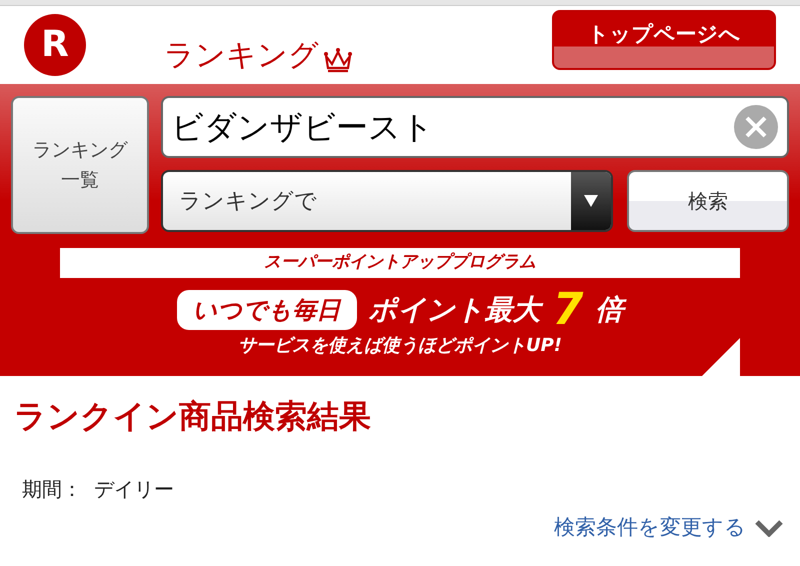 This screenshot has height=566, width=800. I want to click on change-conditions-link: 検索条件を変更する, so click(650, 528).